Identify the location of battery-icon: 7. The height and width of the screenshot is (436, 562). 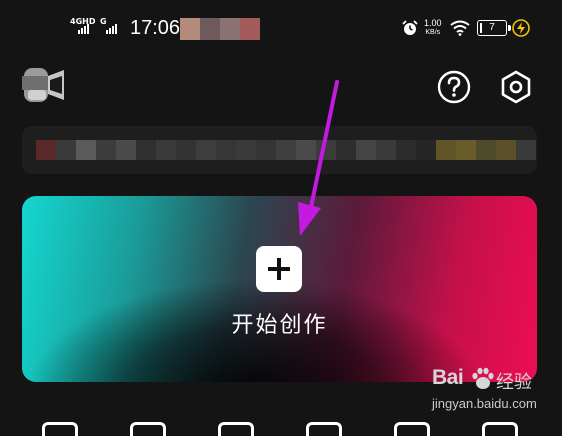
(494, 28).